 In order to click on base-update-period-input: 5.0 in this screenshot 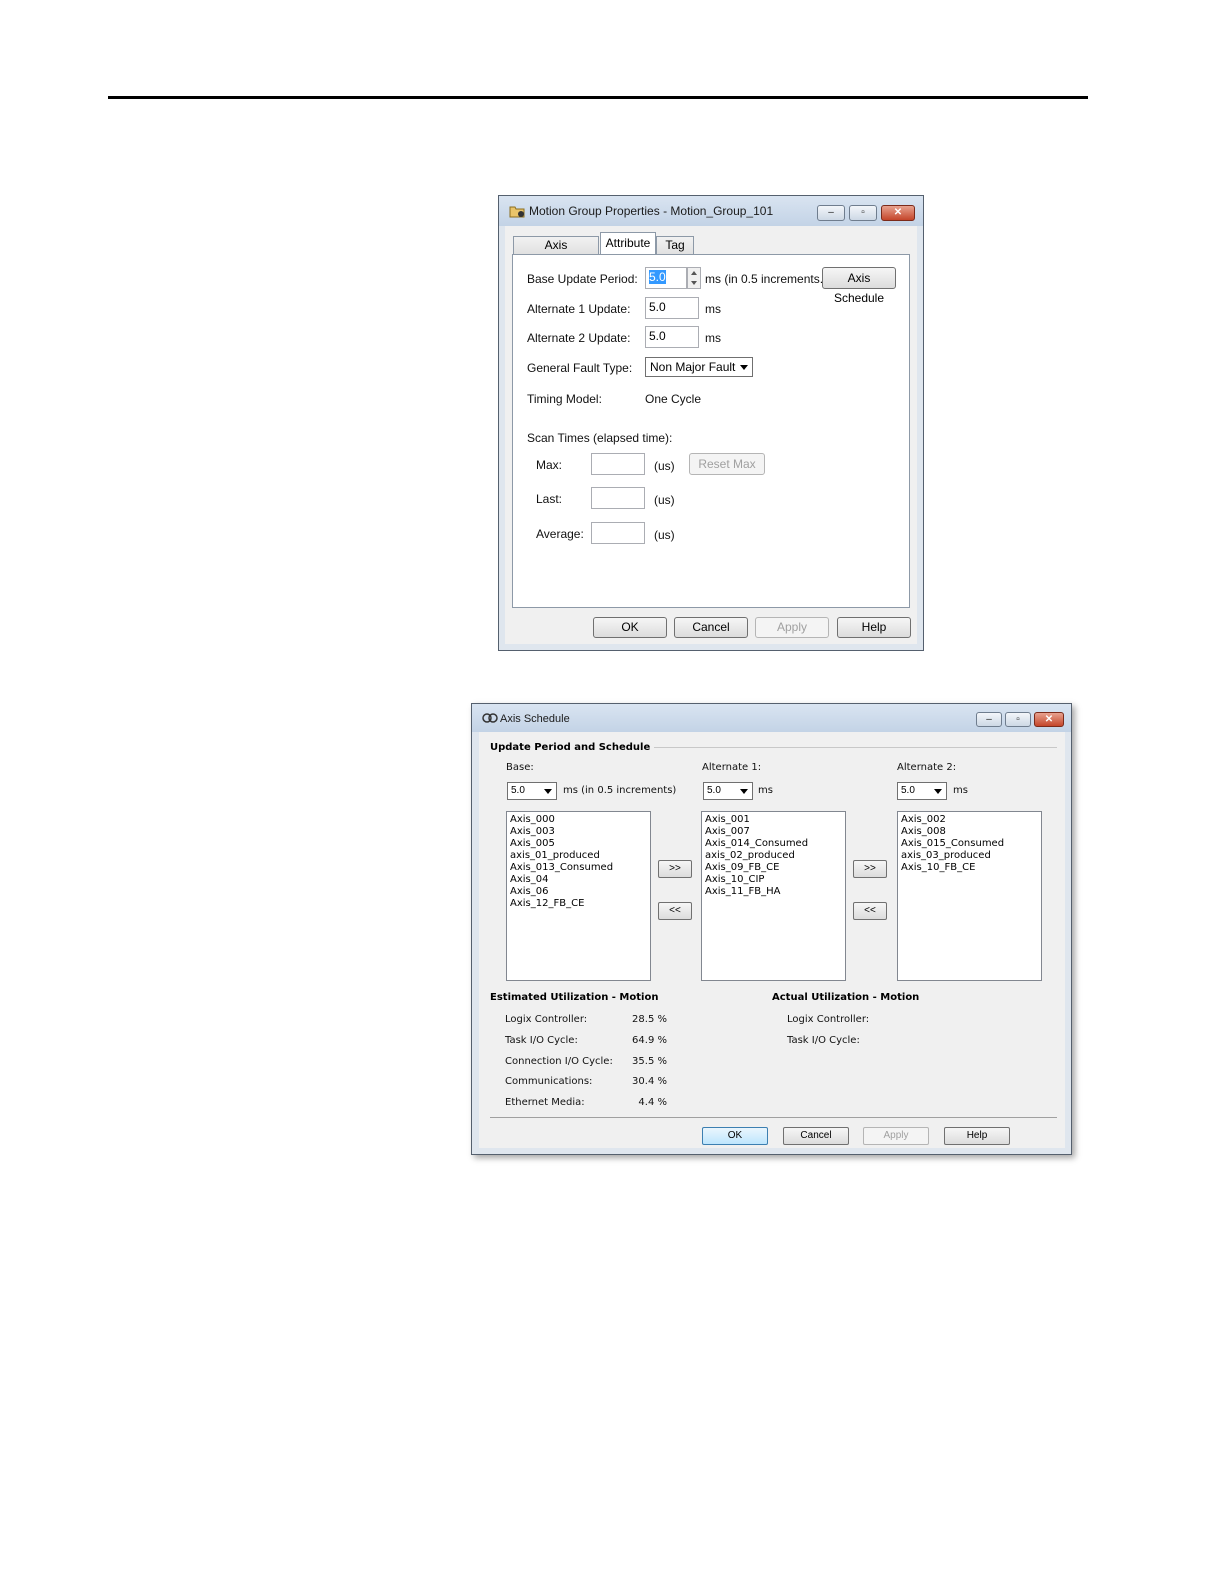, I will do `click(666, 278)`.